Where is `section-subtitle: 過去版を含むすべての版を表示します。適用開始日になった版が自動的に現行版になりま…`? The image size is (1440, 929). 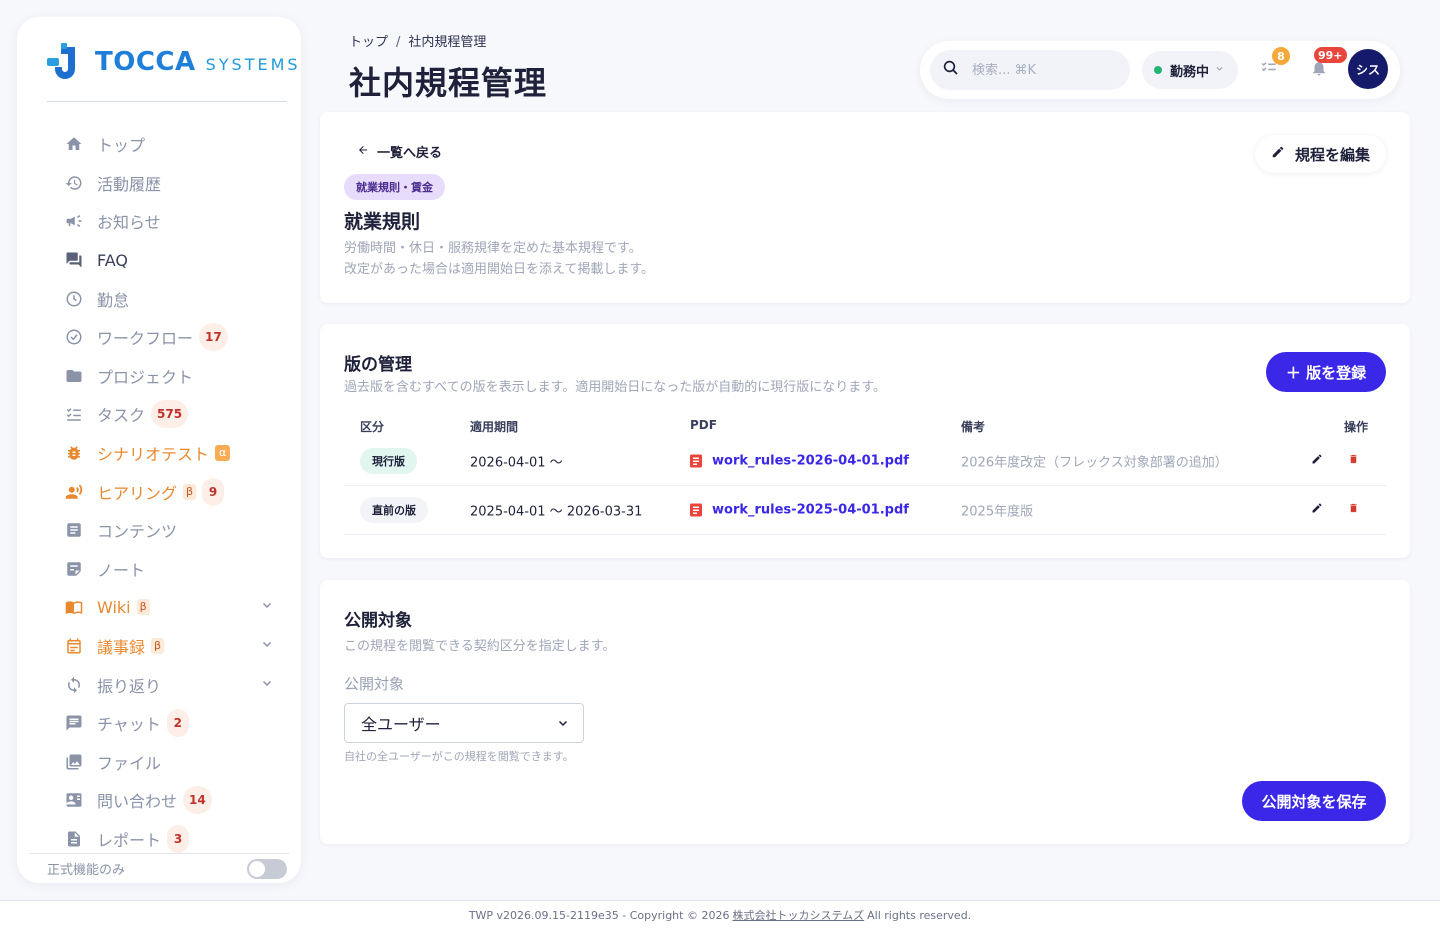 section-subtitle: 過去版を含むすべての版を表示します。適用開始日になった版が自動的に現行版になりま… is located at coordinates (615, 387).